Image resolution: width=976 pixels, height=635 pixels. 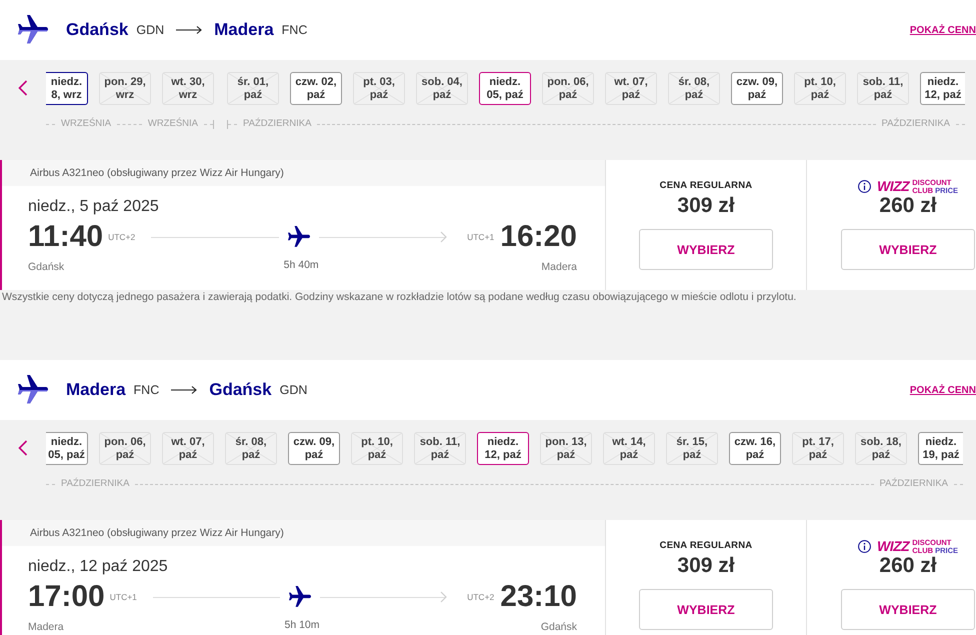 What do you see at coordinates (692, 448) in the screenshot?
I see `date-tile: śr. 15, paź` at bounding box center [692, 448].